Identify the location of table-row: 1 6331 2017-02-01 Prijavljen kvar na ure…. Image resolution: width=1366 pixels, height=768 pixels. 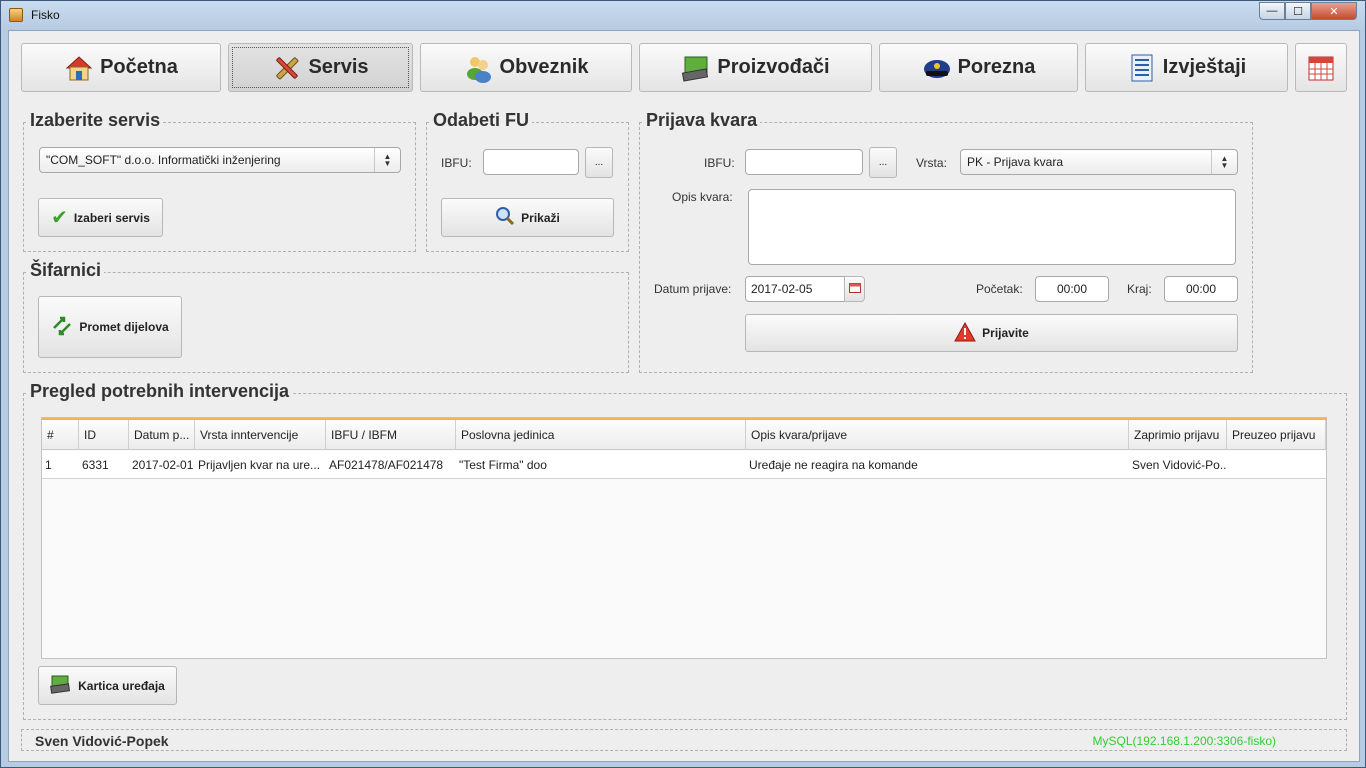
(684, 465).